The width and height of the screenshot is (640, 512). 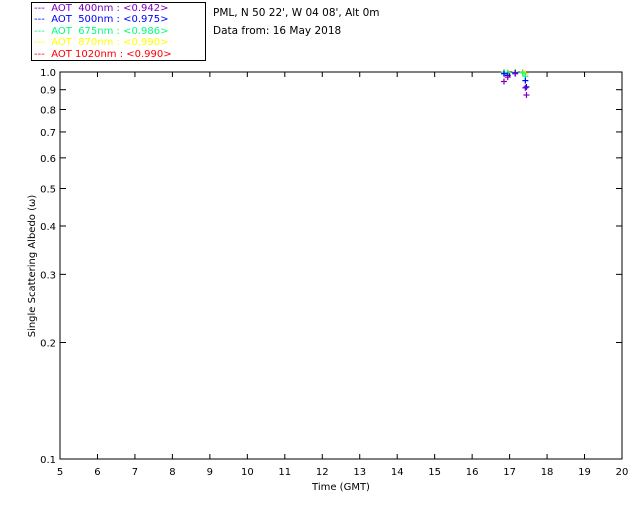 I want to click on x-tick-label: 16, so click(x=472, y=472).